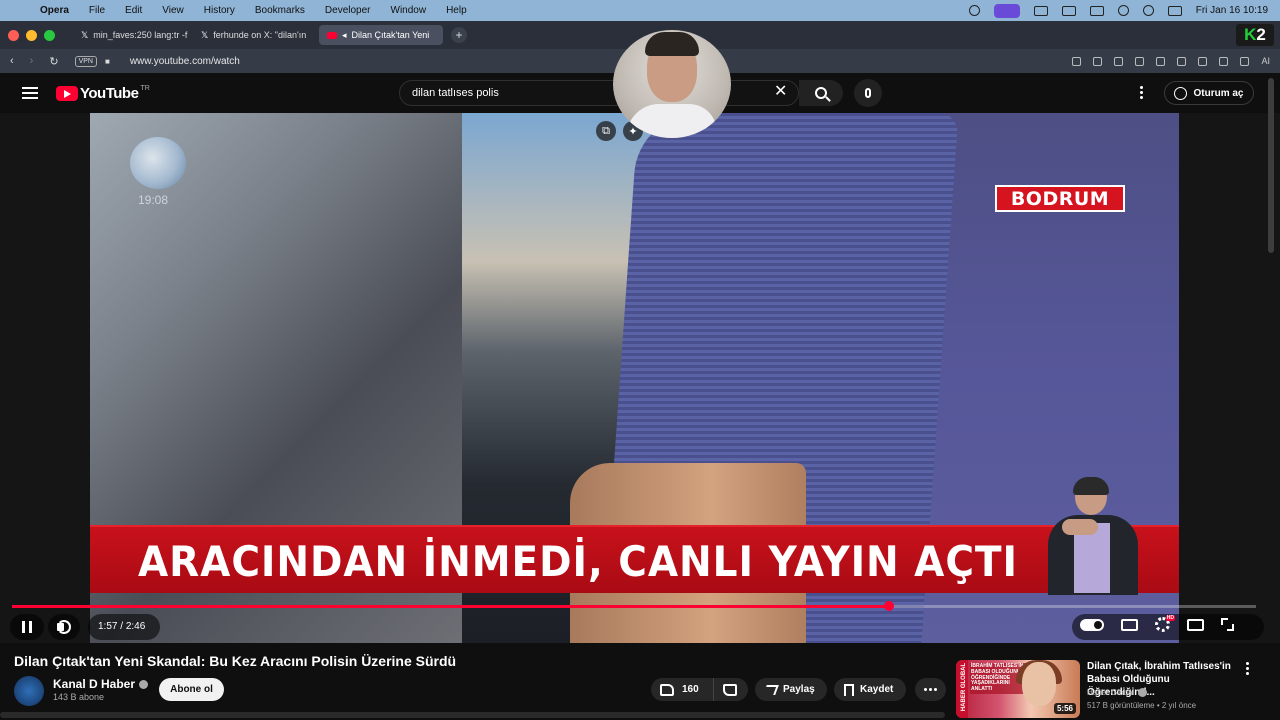 This screenshot has height=720, width=1280. What do you see at coordinates (1245, 61) in the screenshot?
I see `extensions-cube-icon` at bounding box center [1245, 61].